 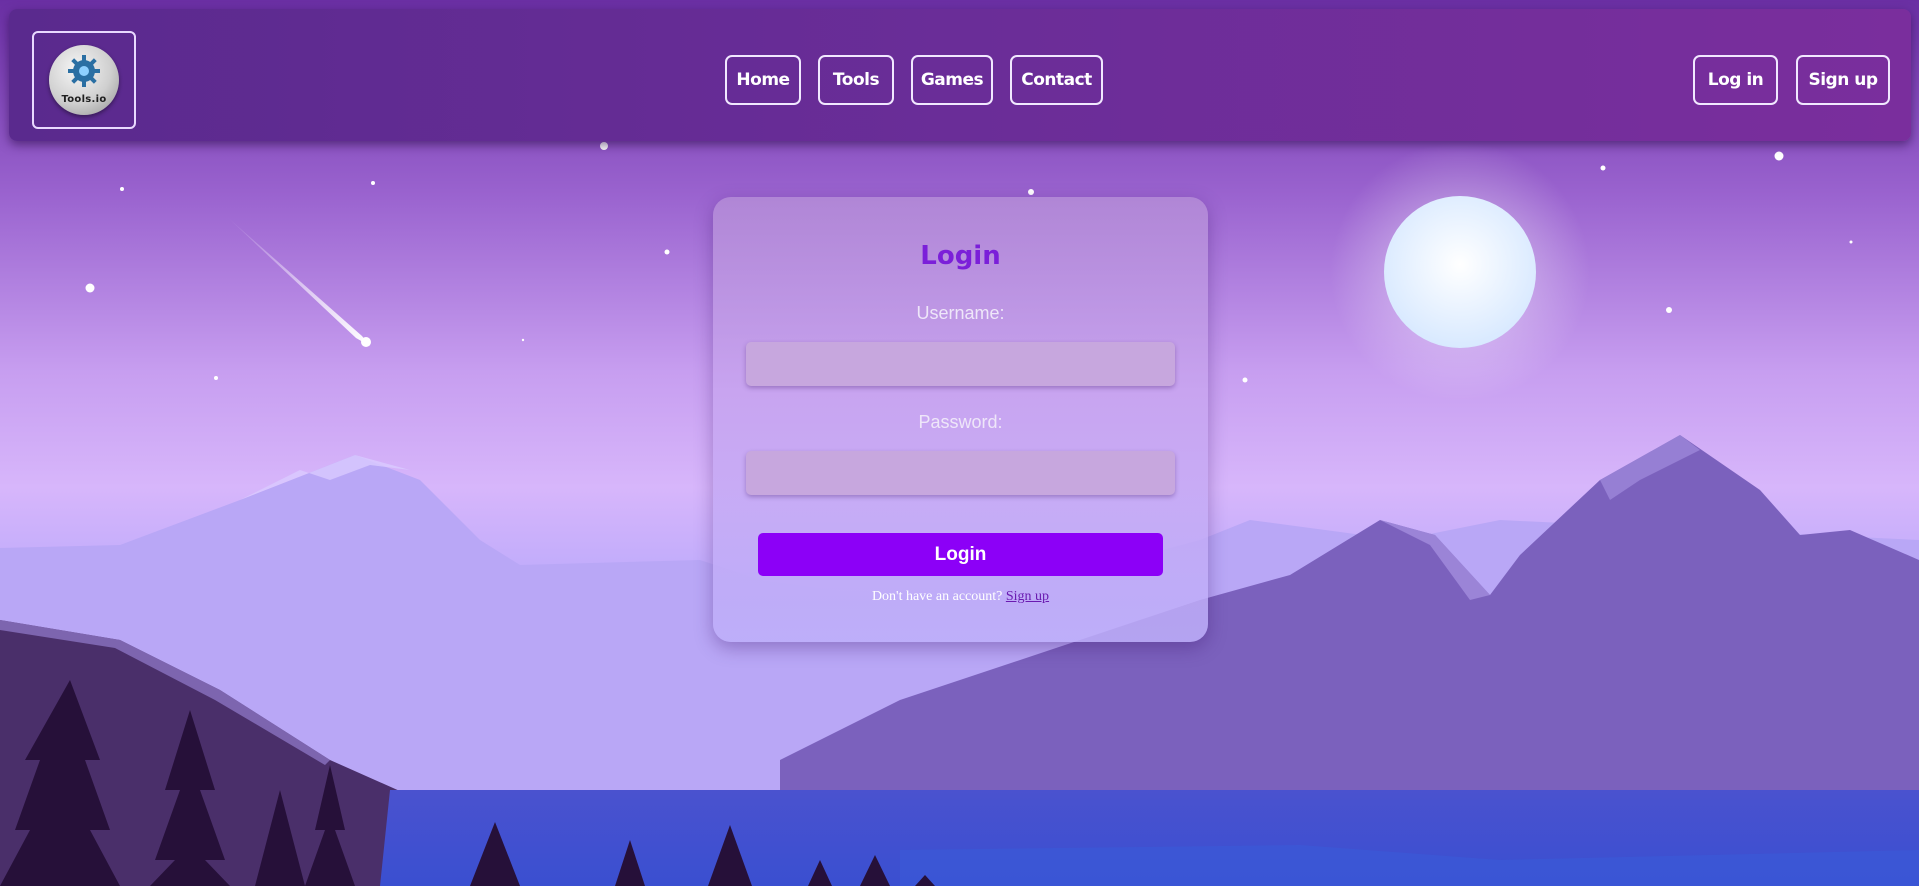 I want to click on nav-games: Games, so click(x=952, y=80).